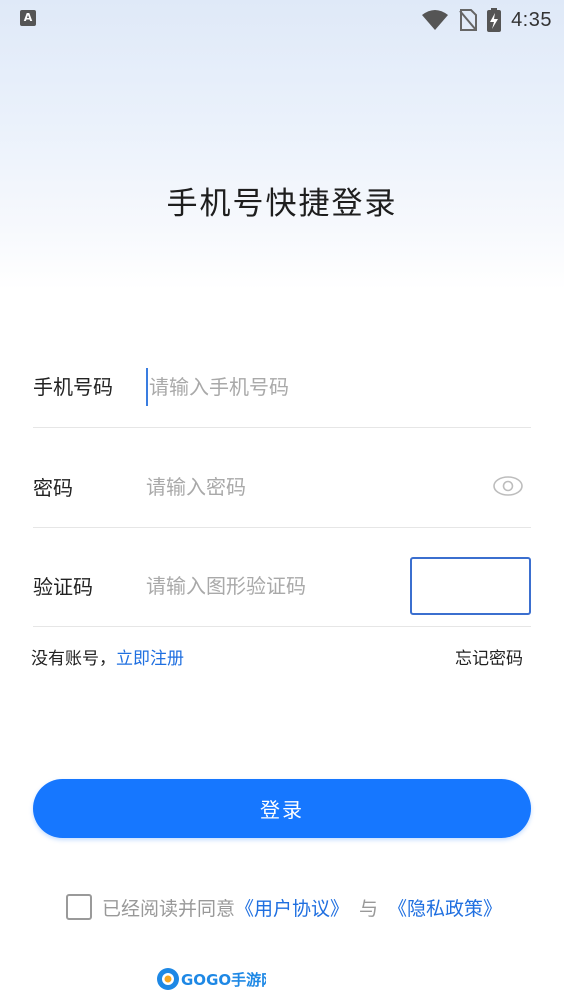 The width and height of the screenshot is (564, 1002). Describe the element at coordinates (312, 387) in the screenshot. I see `phone-input` at that location.